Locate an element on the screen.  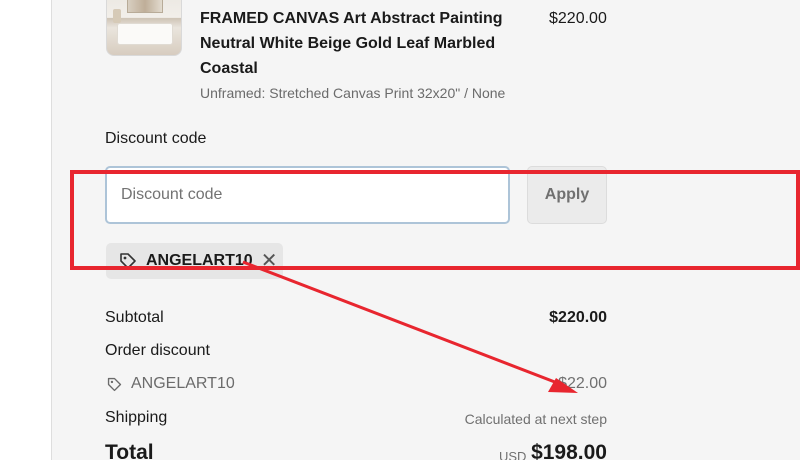
page-left-gutter is located at coordinates (26, 230).